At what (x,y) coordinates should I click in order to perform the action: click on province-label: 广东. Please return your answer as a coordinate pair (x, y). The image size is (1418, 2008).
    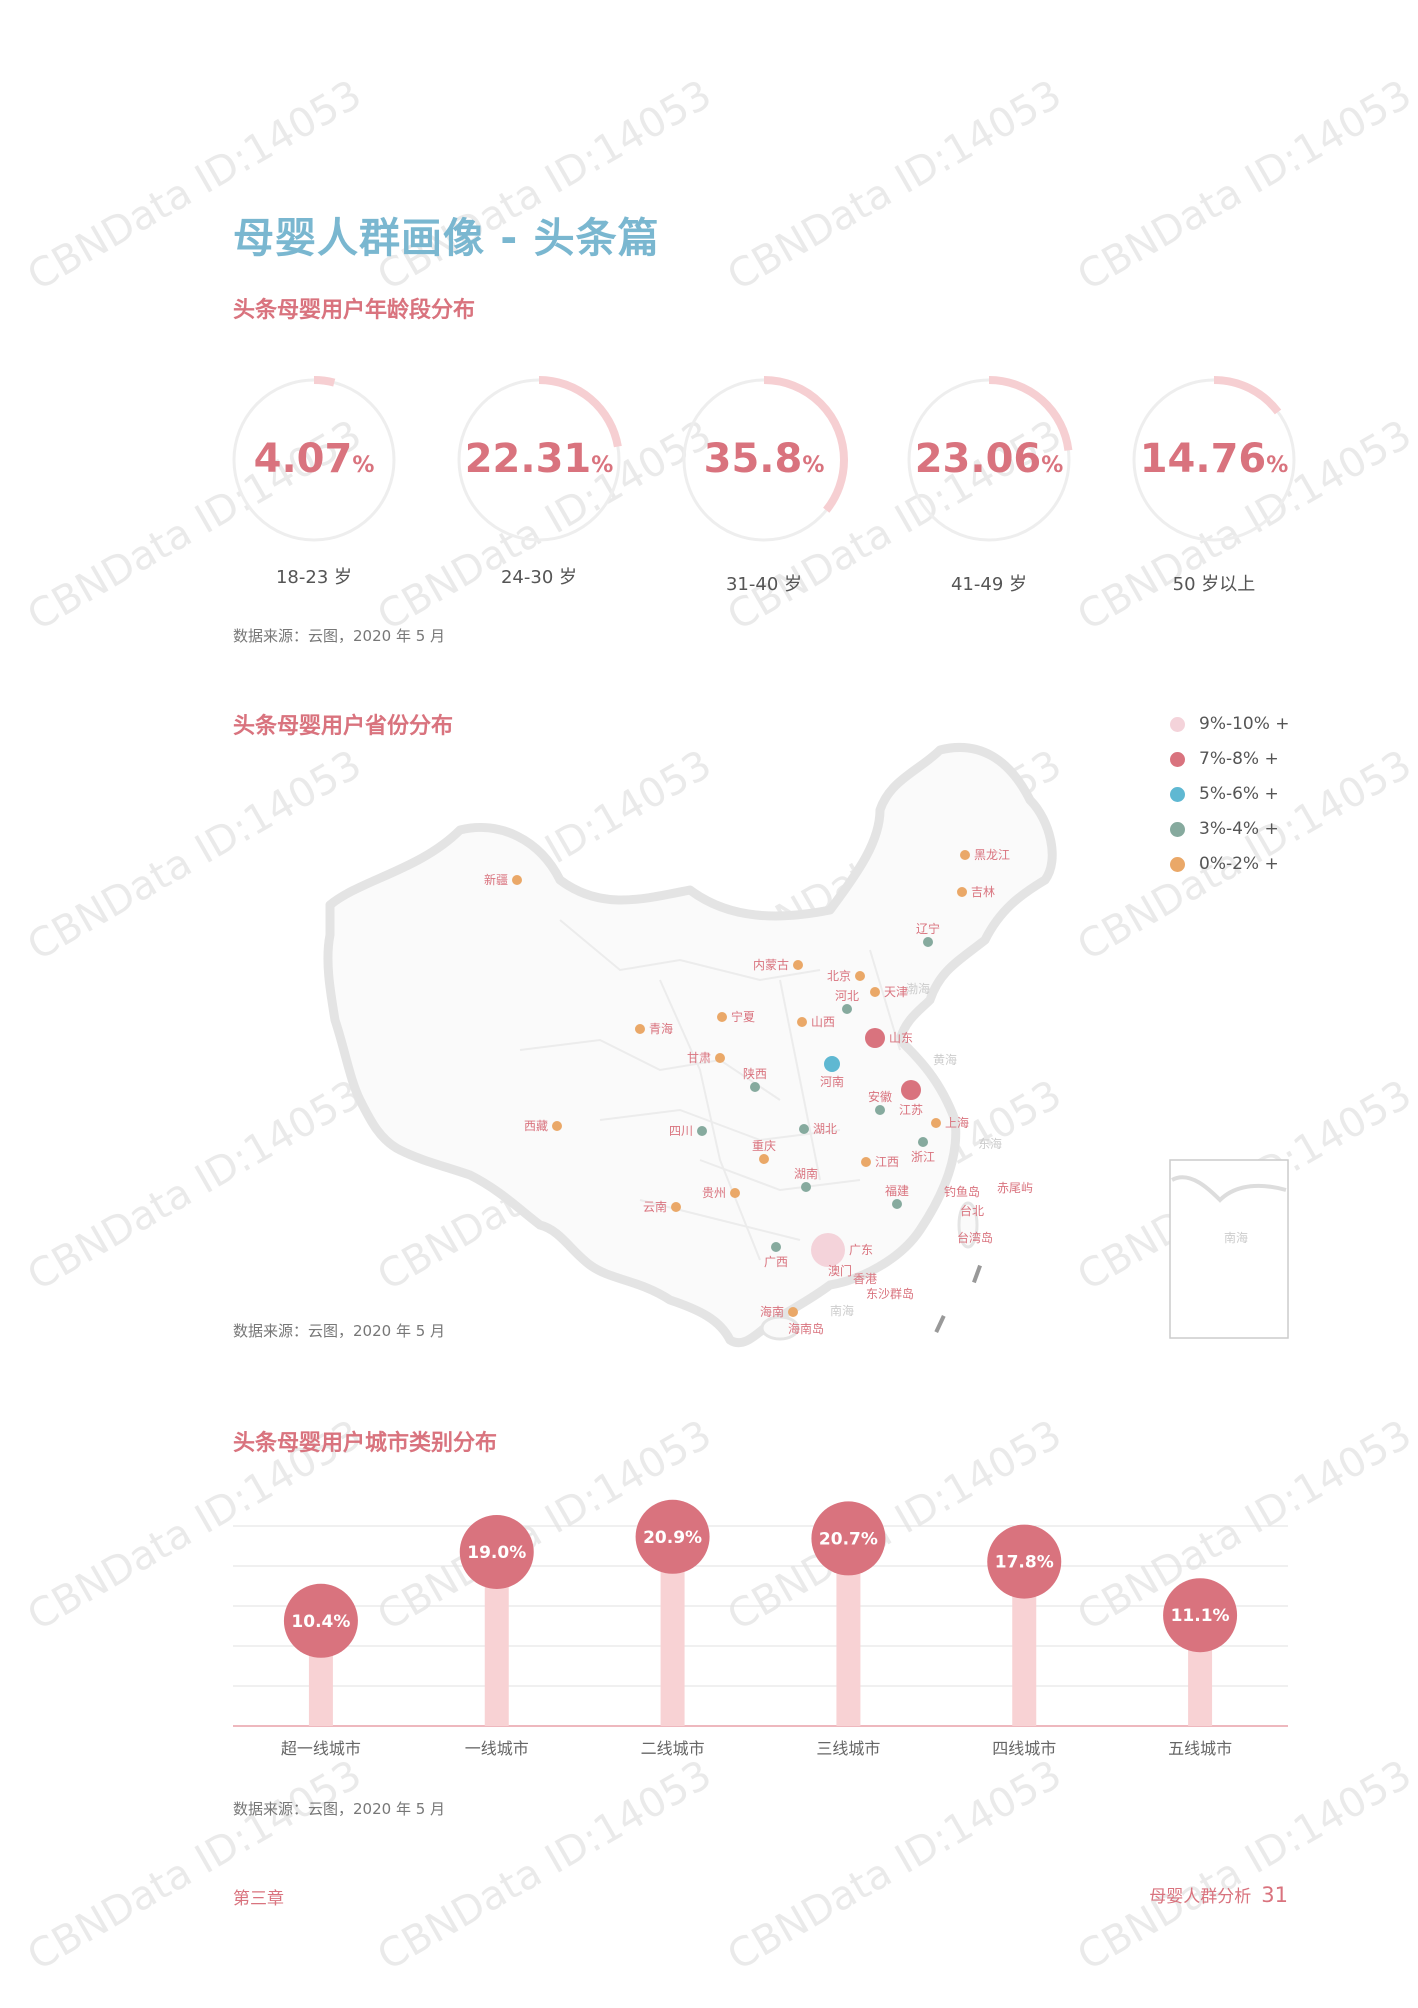
    Looking at the image, I should click on (861, 1250).